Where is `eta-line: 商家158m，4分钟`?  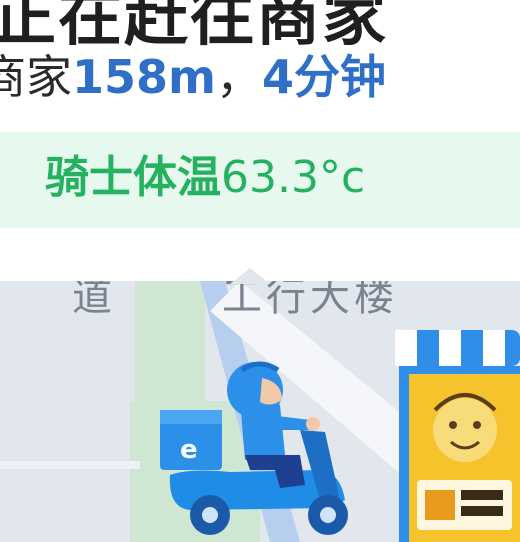
eta-line: 商家158m，4分钟 is located at coordinates (193, 77).